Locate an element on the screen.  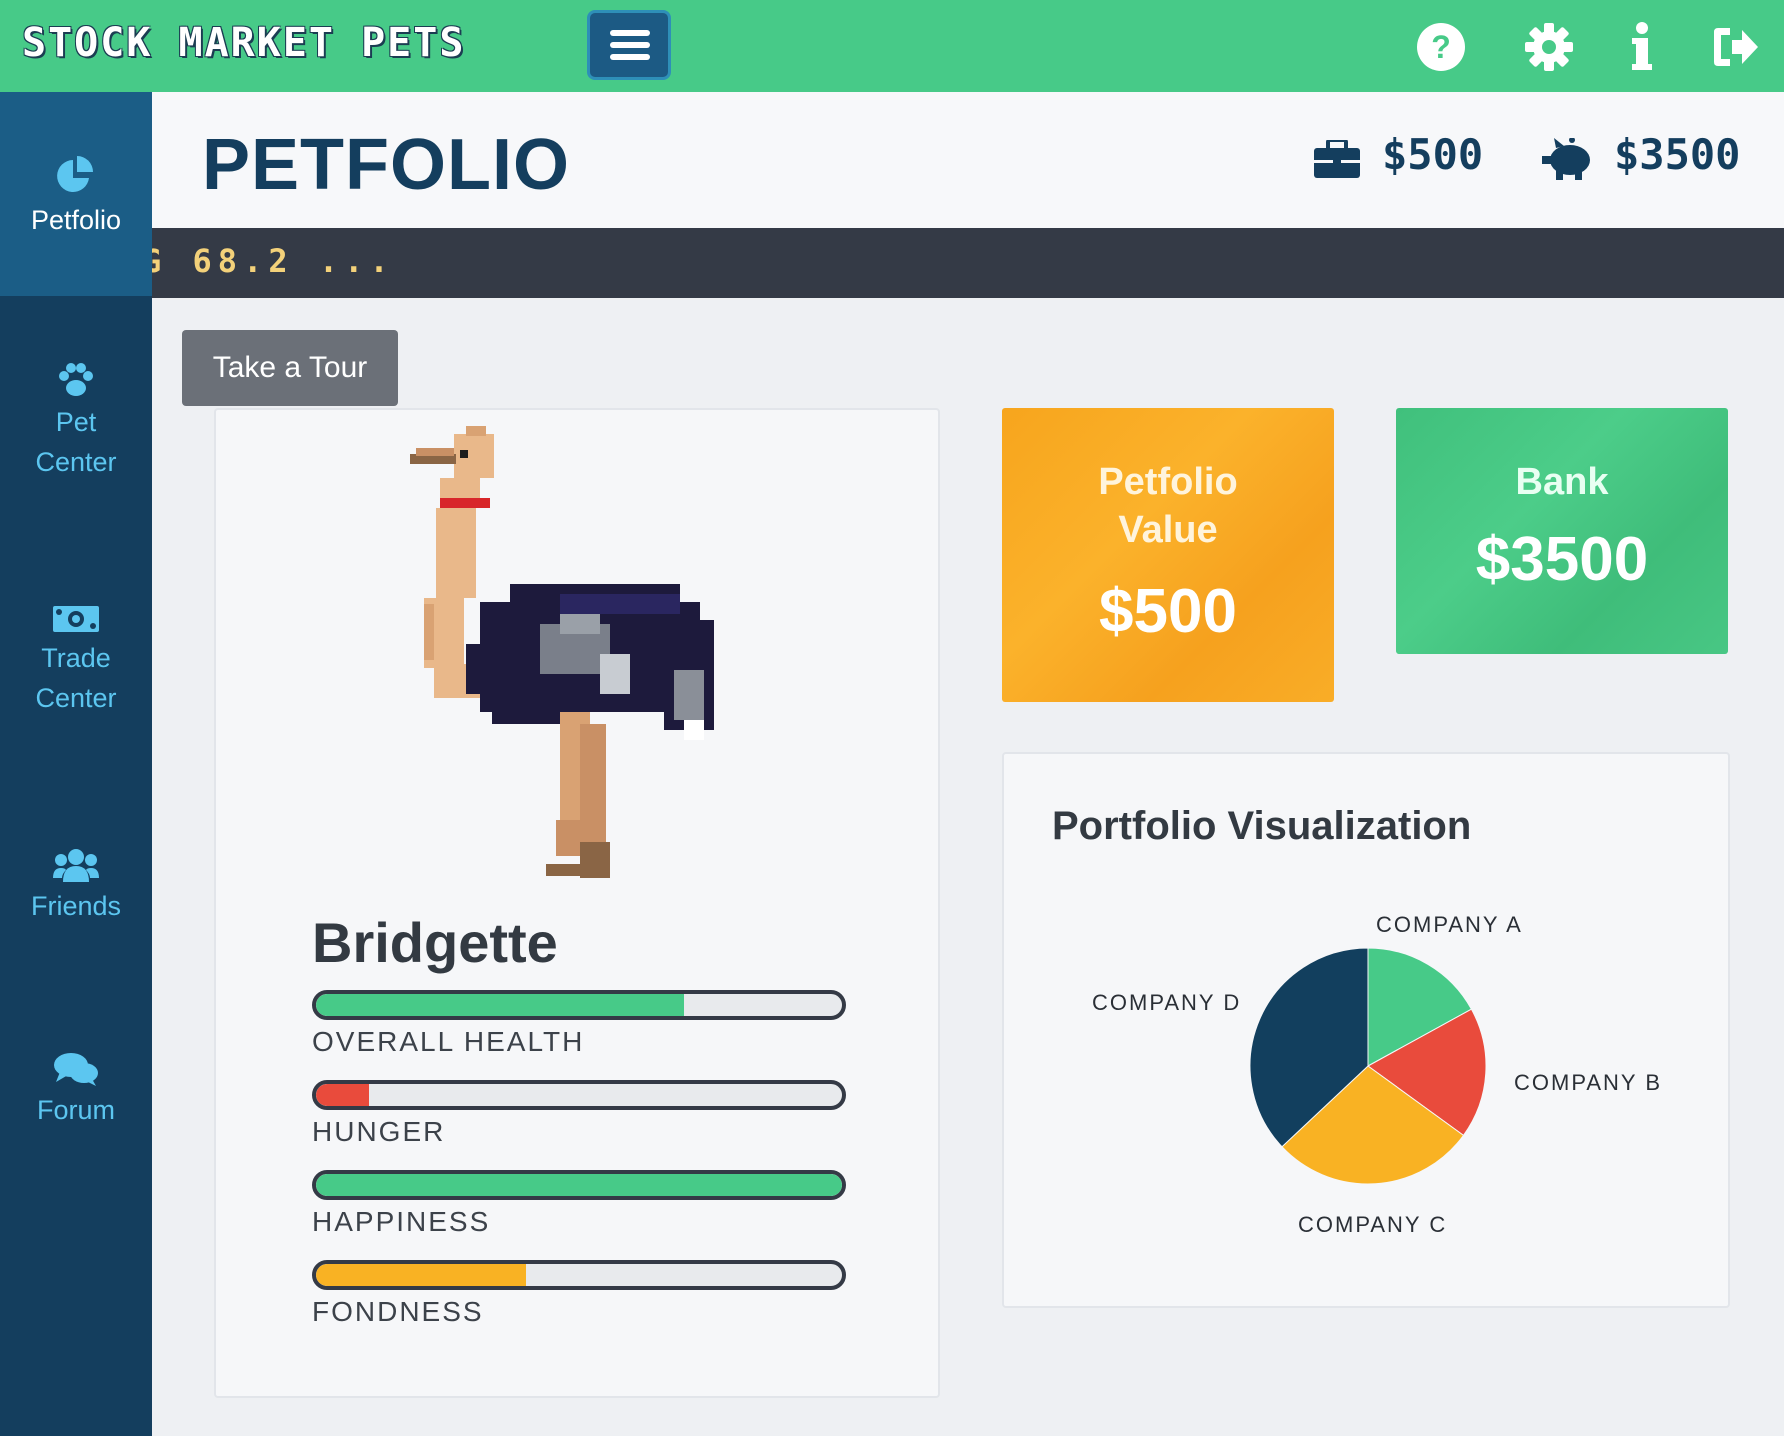
take-a-tour-button: Take a Tour is located at coordinates (290, 368).